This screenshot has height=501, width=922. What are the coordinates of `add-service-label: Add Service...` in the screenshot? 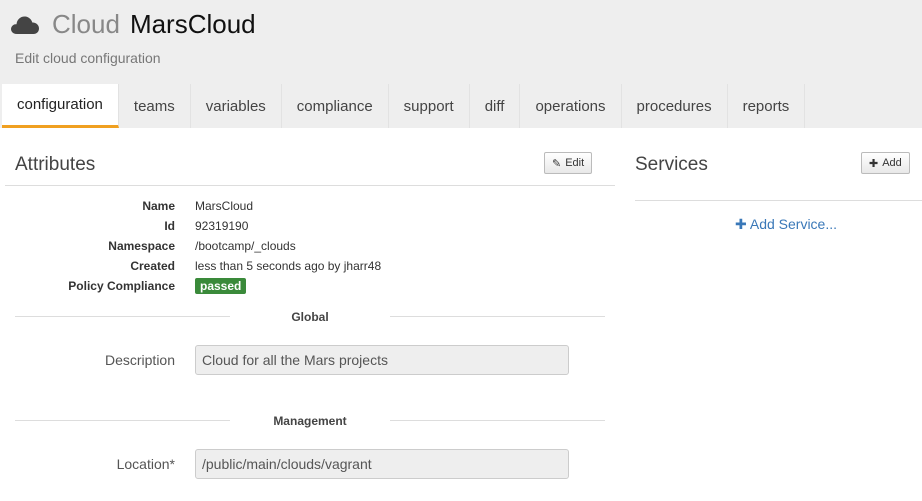 It's located at (793, 224).